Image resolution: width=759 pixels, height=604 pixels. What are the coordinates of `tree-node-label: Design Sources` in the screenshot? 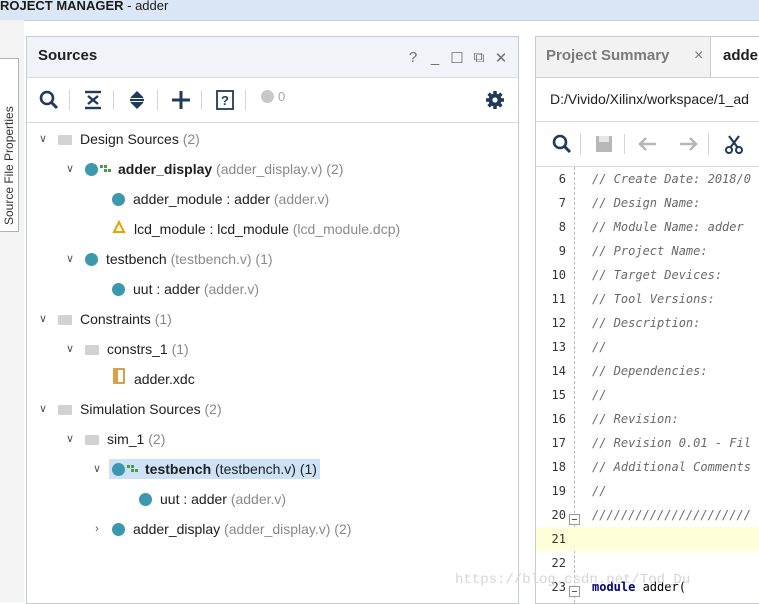 It's located at (129, 139).